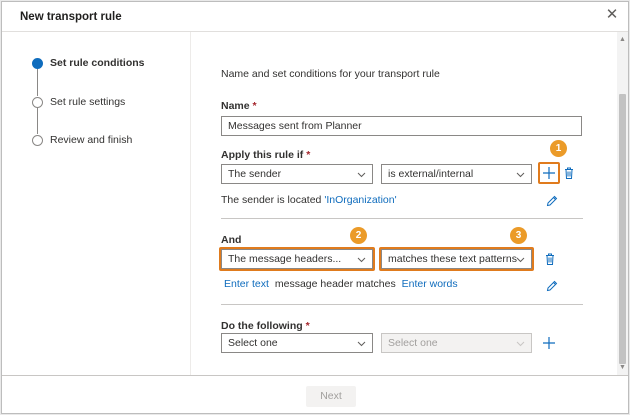 This screenshot has height=415, width=630. Describe the element at coordinates (88, 102) in the screenshot. I see `step-label: Set rule settings` at that location.